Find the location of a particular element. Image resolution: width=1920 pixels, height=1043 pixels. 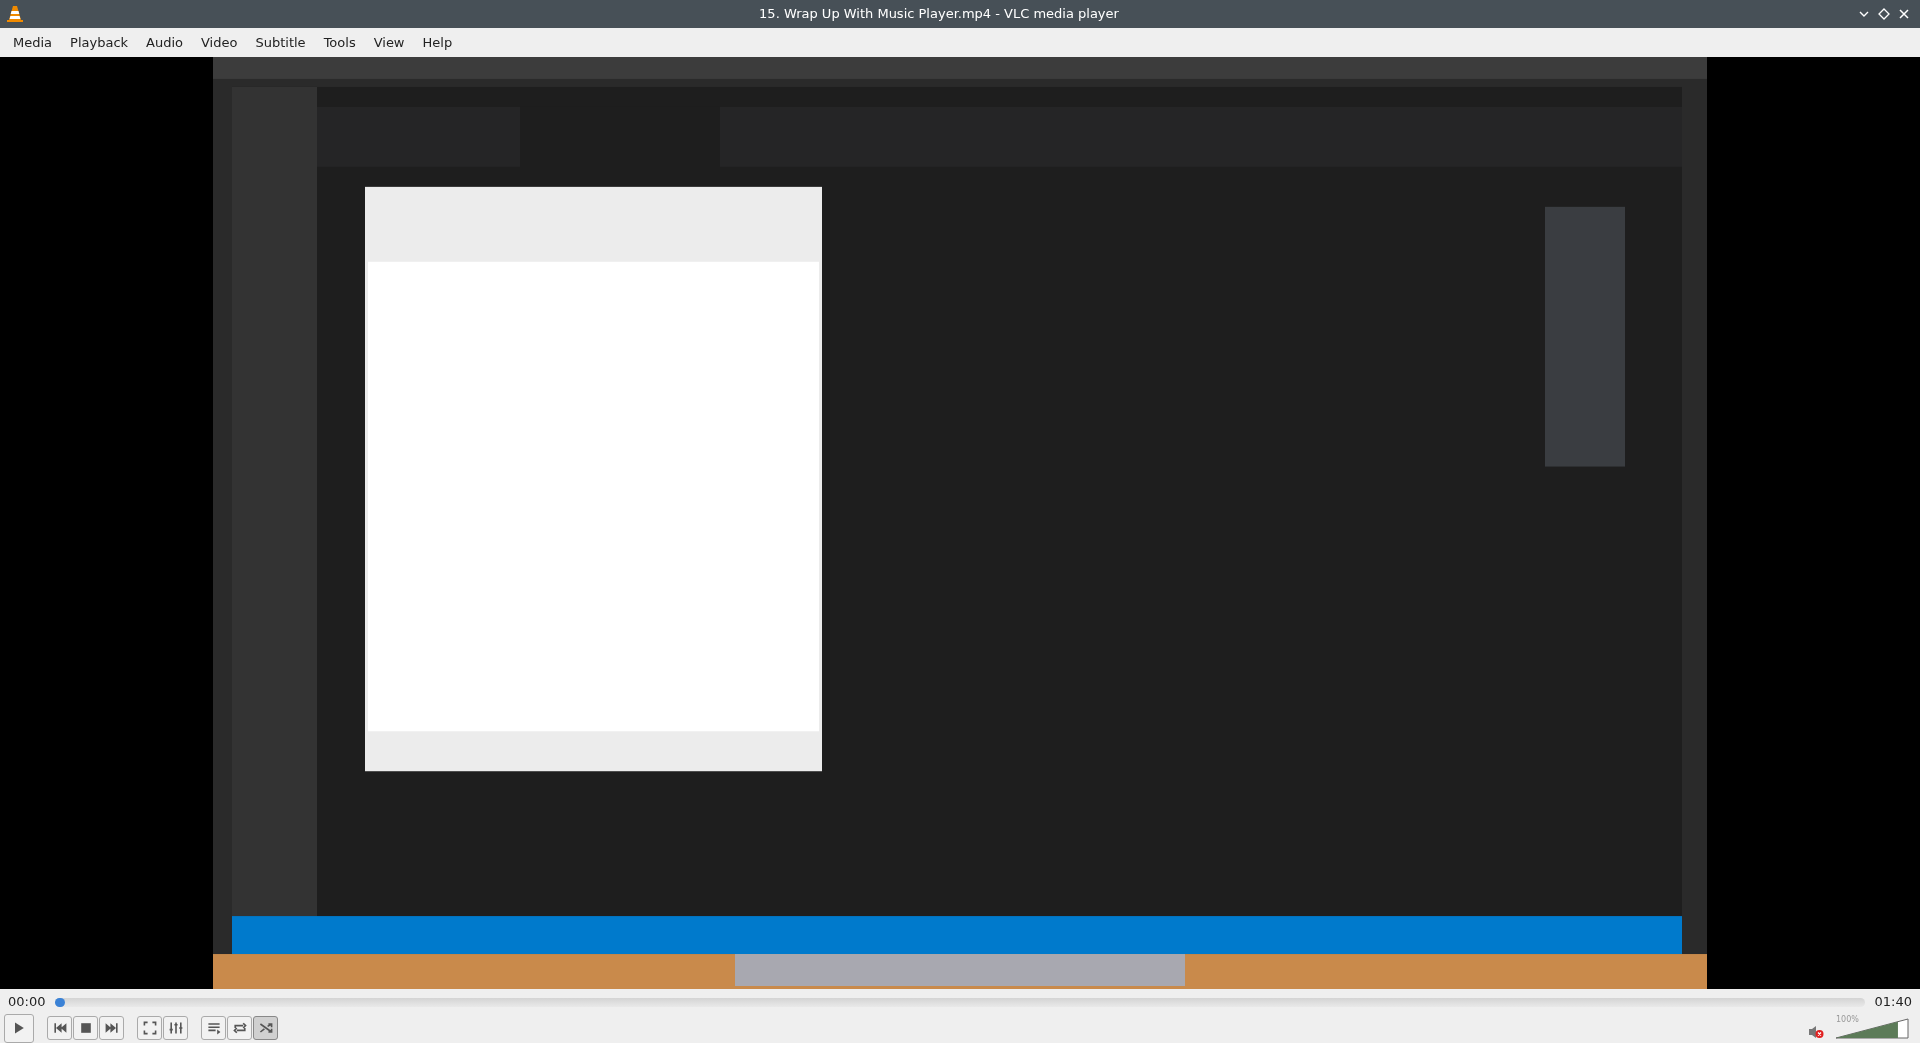

fullscreen-button is located at coordinates (149, 1028).